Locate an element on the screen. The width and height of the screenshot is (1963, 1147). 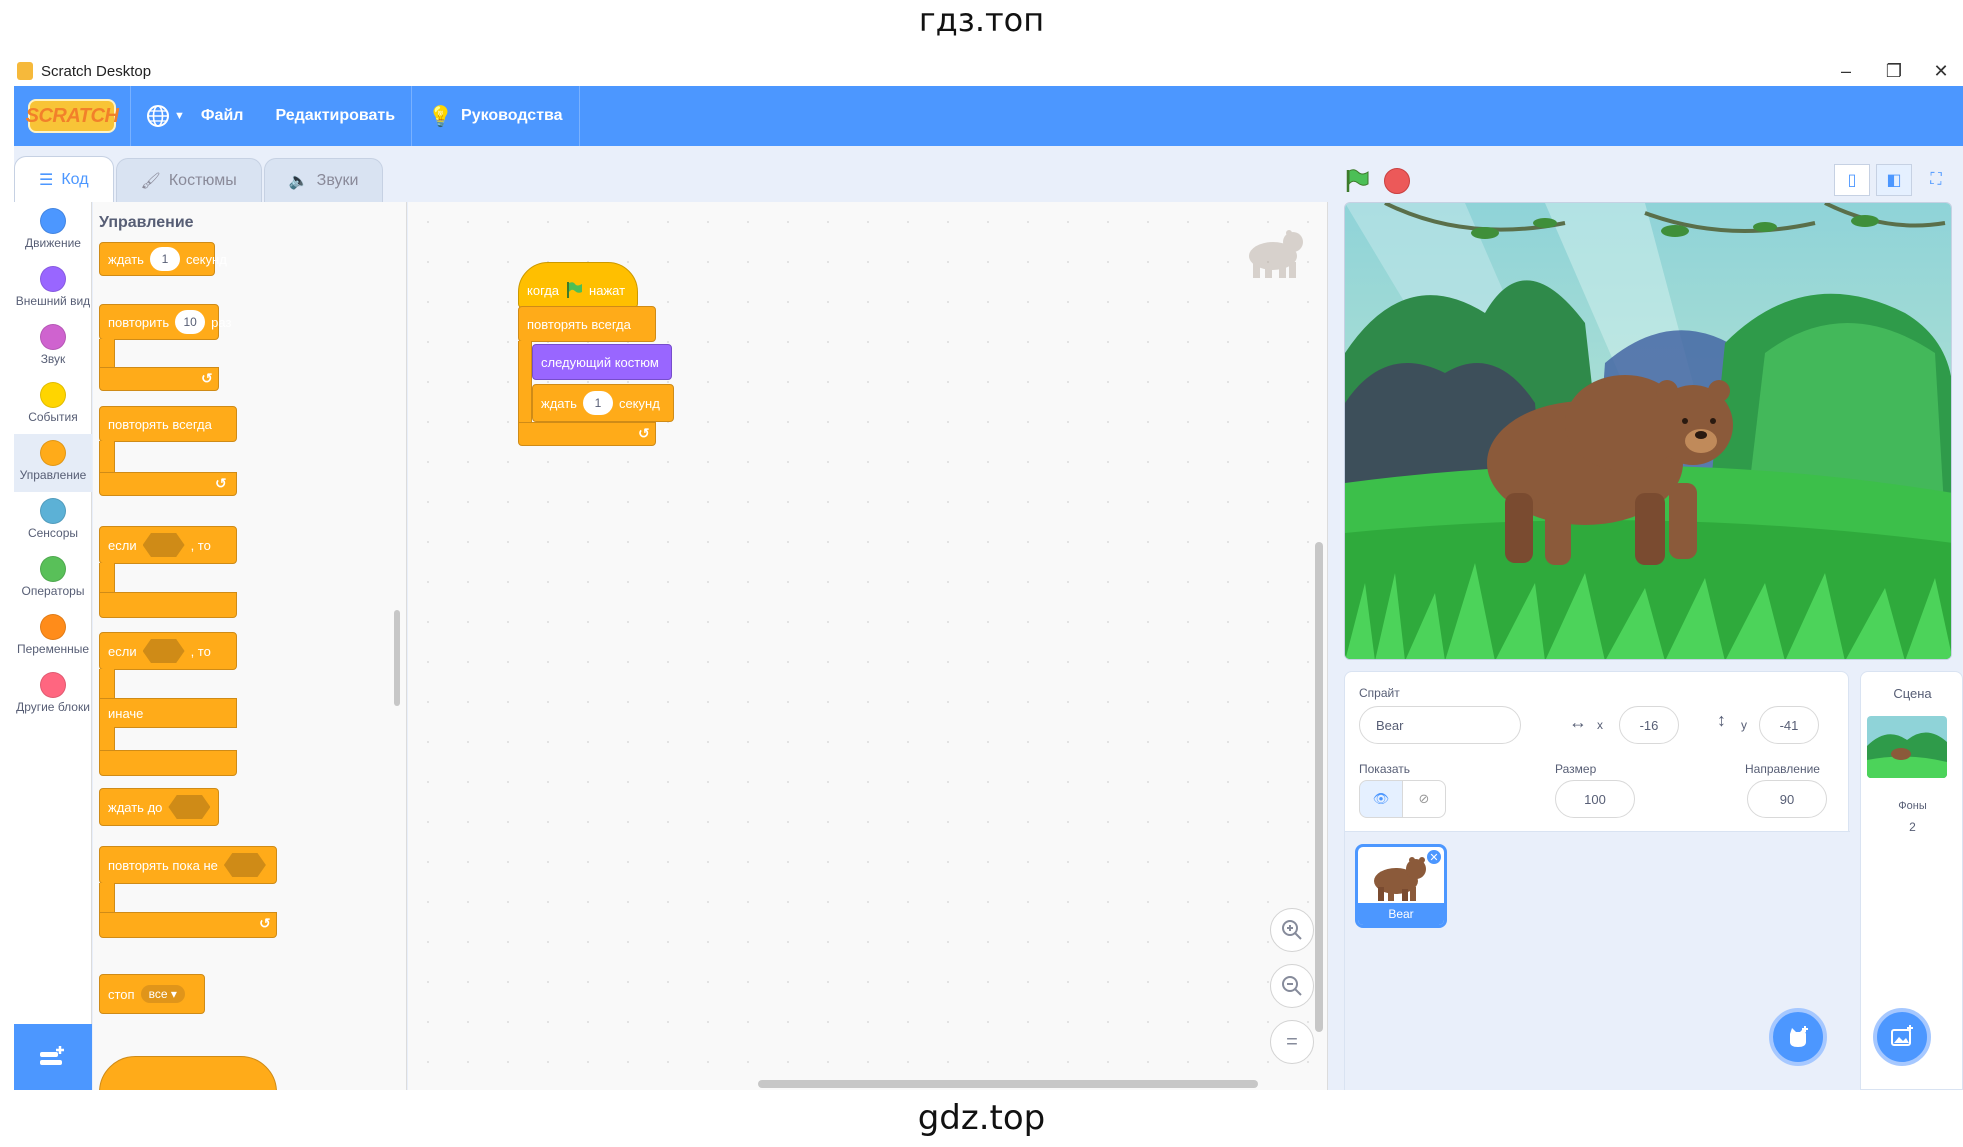
repeat-block: повторить 10 раз is located at coordinates (165, 322).